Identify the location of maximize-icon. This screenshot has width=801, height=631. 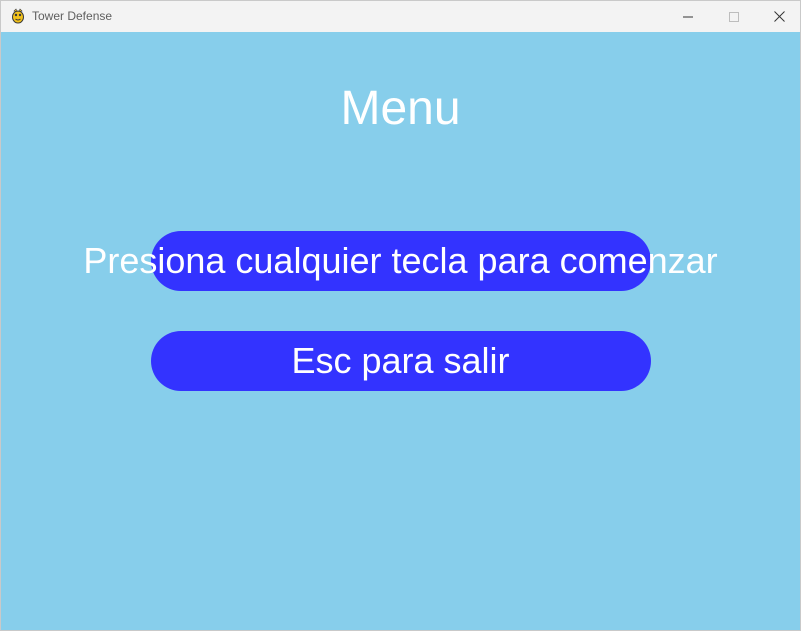
(734, 16).